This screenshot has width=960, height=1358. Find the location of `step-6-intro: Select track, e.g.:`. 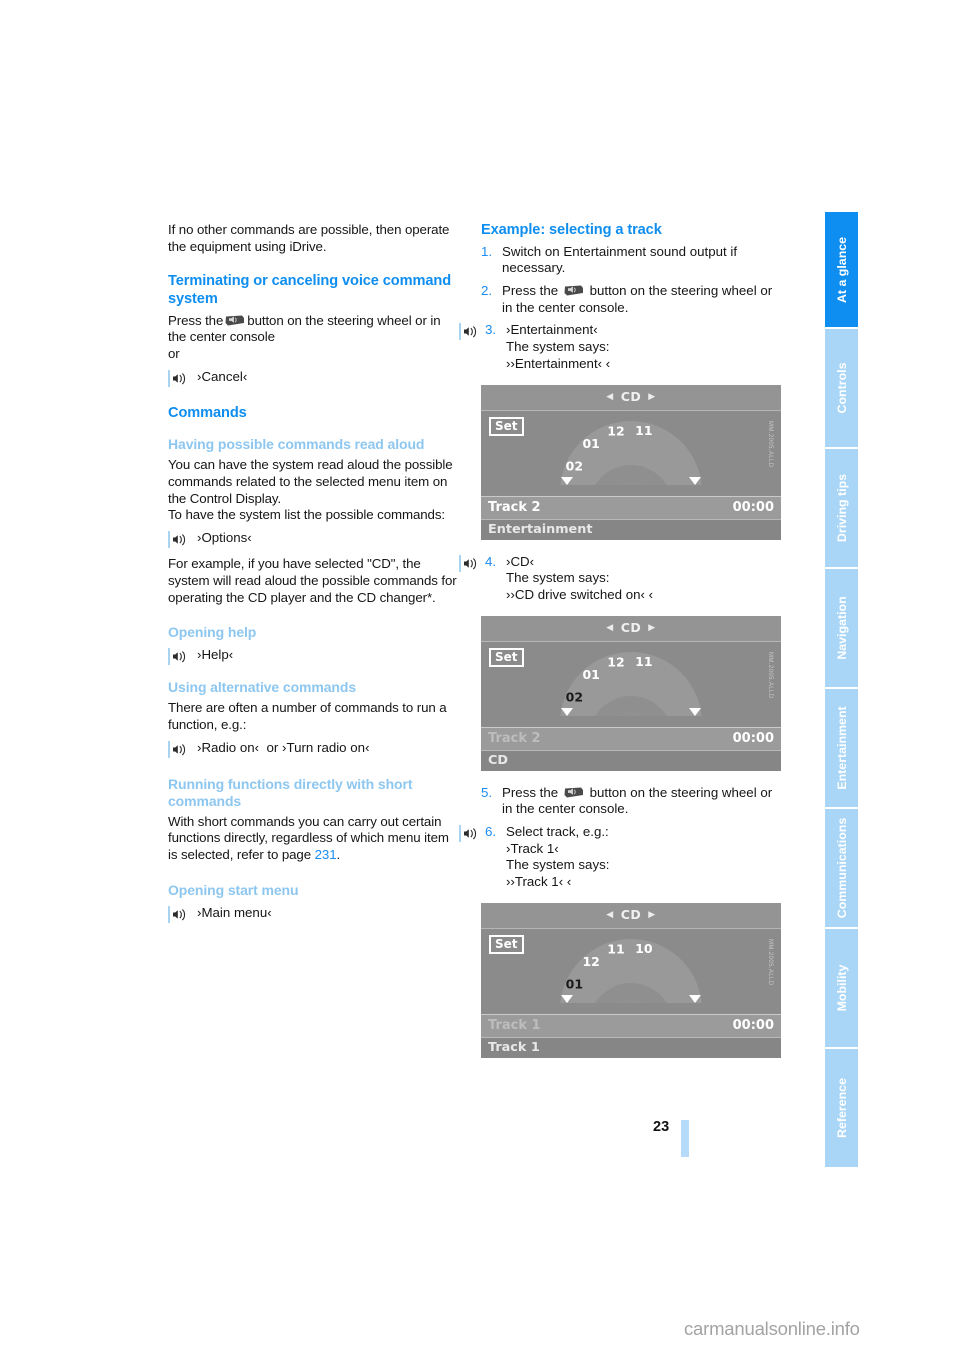

step-6-intro: Select track, e.g.: is located at coordinates (557, 832).